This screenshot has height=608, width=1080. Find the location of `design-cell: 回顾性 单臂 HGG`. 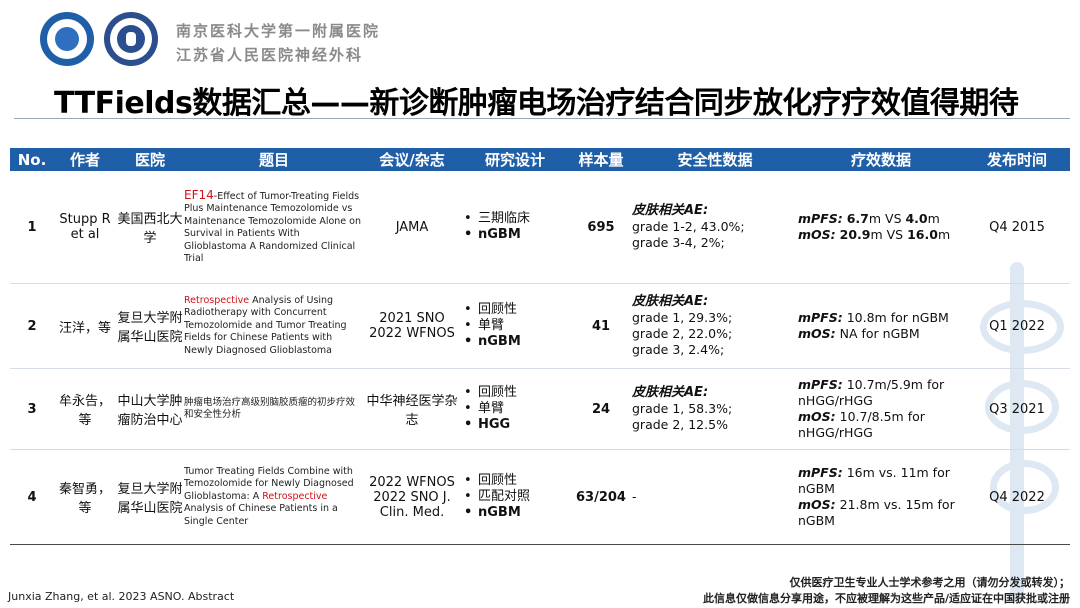

design-cell: 回顾性 单臂 HGG is located at coordinates (515, 409).